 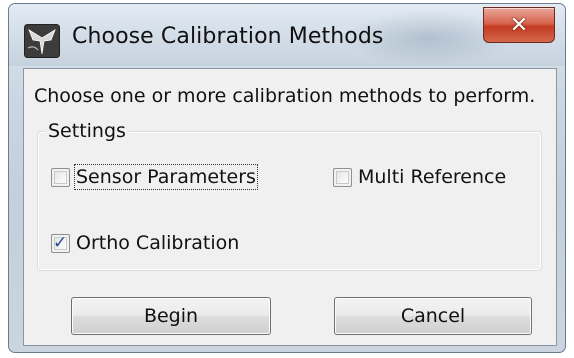 What do you see at coordinates (432, 177) in the screenshot?
I see `multi-reference-label: Multi Reference` at bounding box center [432, 177].